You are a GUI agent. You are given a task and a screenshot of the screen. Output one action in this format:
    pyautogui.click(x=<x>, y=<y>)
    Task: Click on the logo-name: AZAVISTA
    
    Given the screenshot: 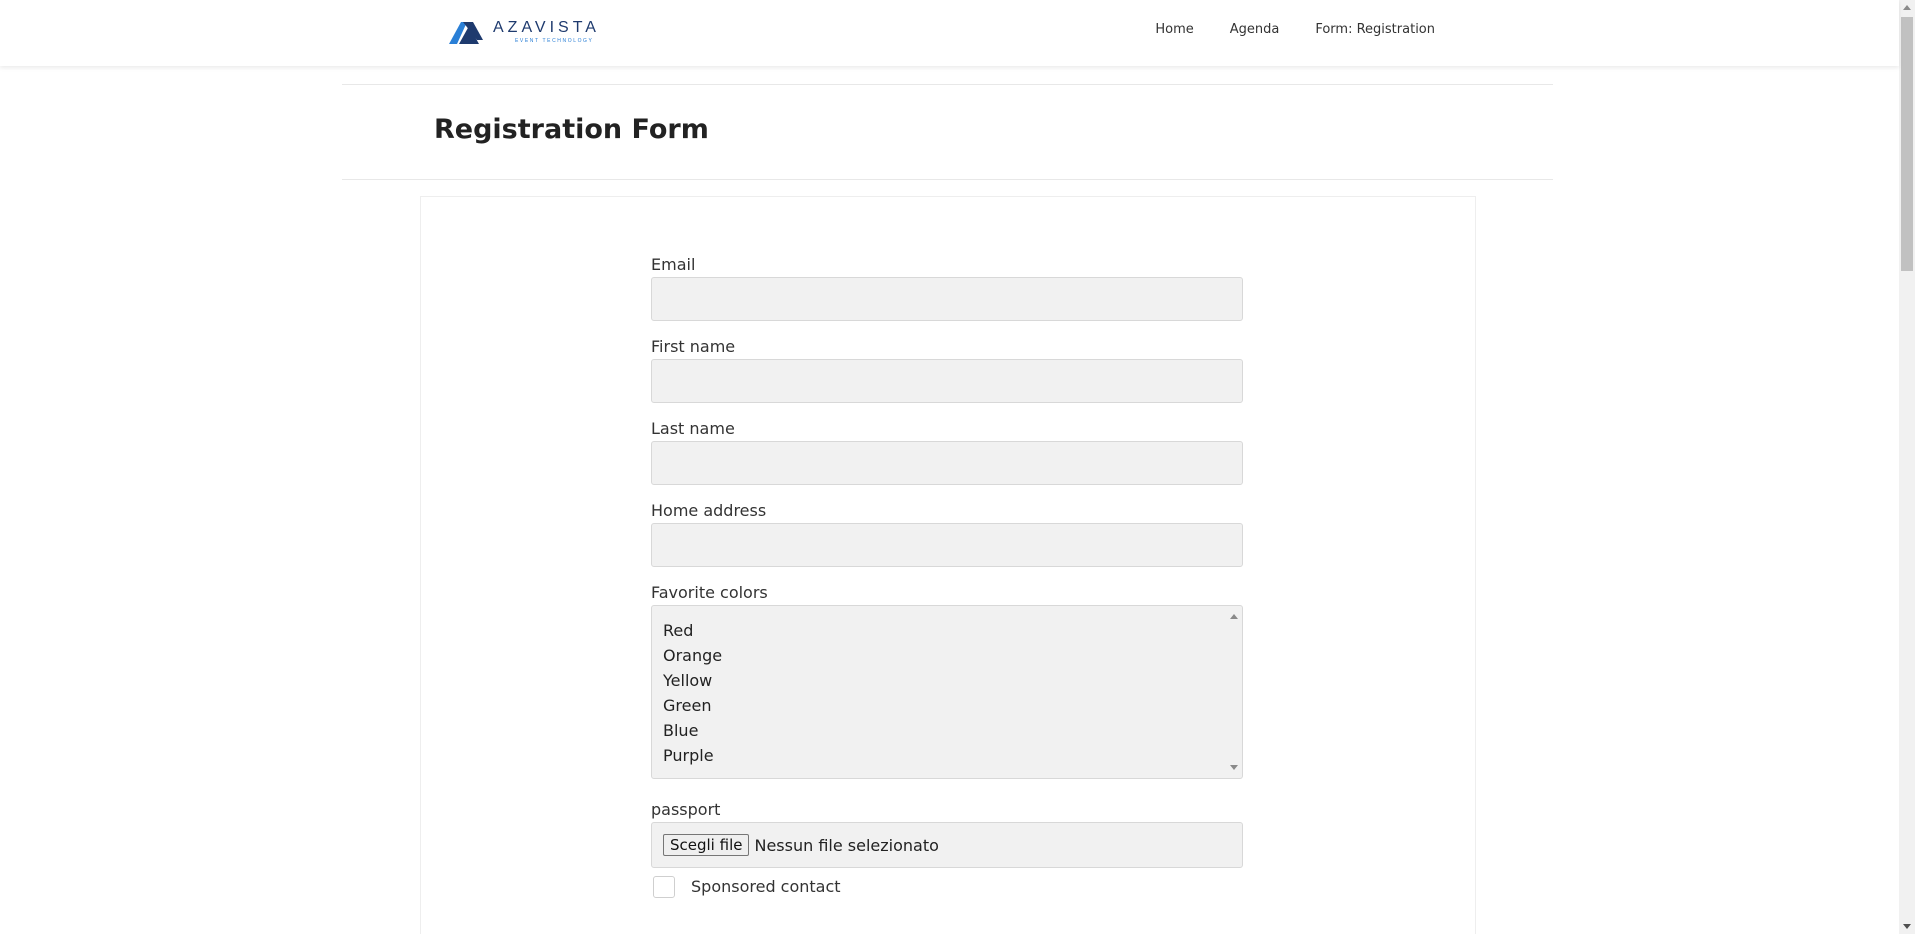 What is the action you would take?
    pyautogui.click(x=546, y=27)
    